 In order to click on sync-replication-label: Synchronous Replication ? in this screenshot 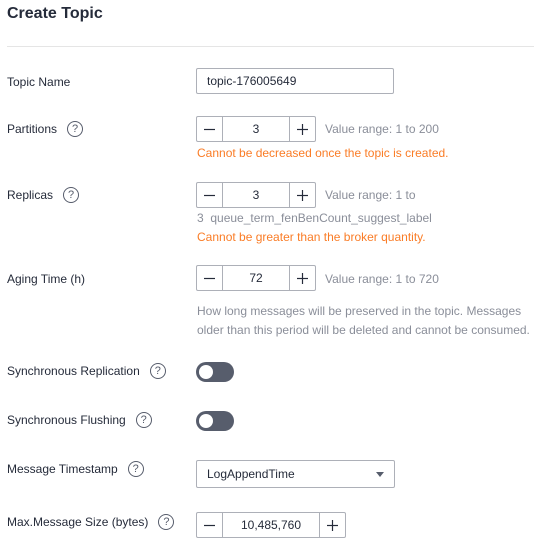, I will do `click(86, 371)`.